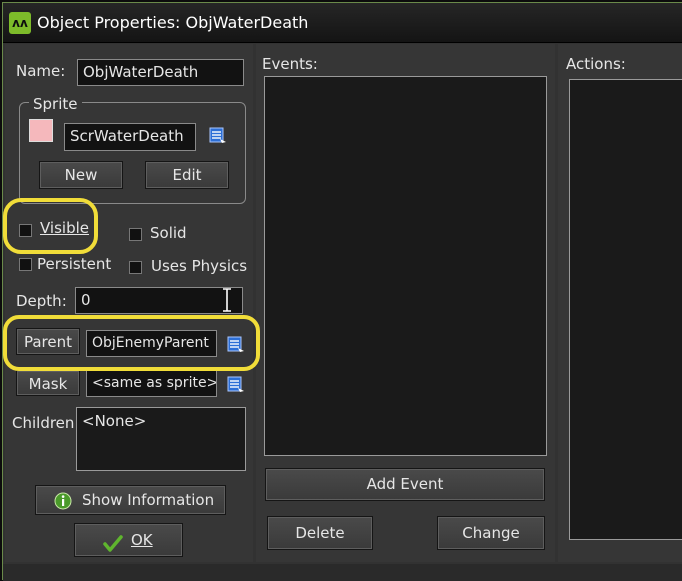 This screenshot has width=682, height=581. I want to click on events-label: Events:, so click(290, 64).